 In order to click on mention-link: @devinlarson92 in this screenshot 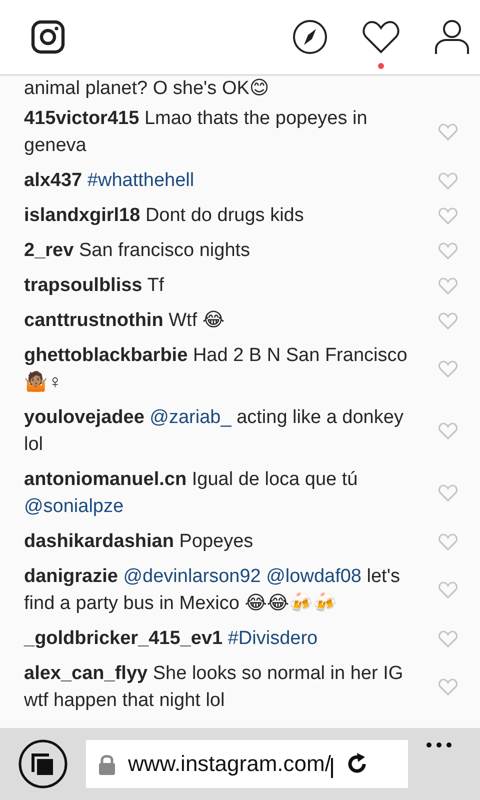, I will do `click(192, 576)`.